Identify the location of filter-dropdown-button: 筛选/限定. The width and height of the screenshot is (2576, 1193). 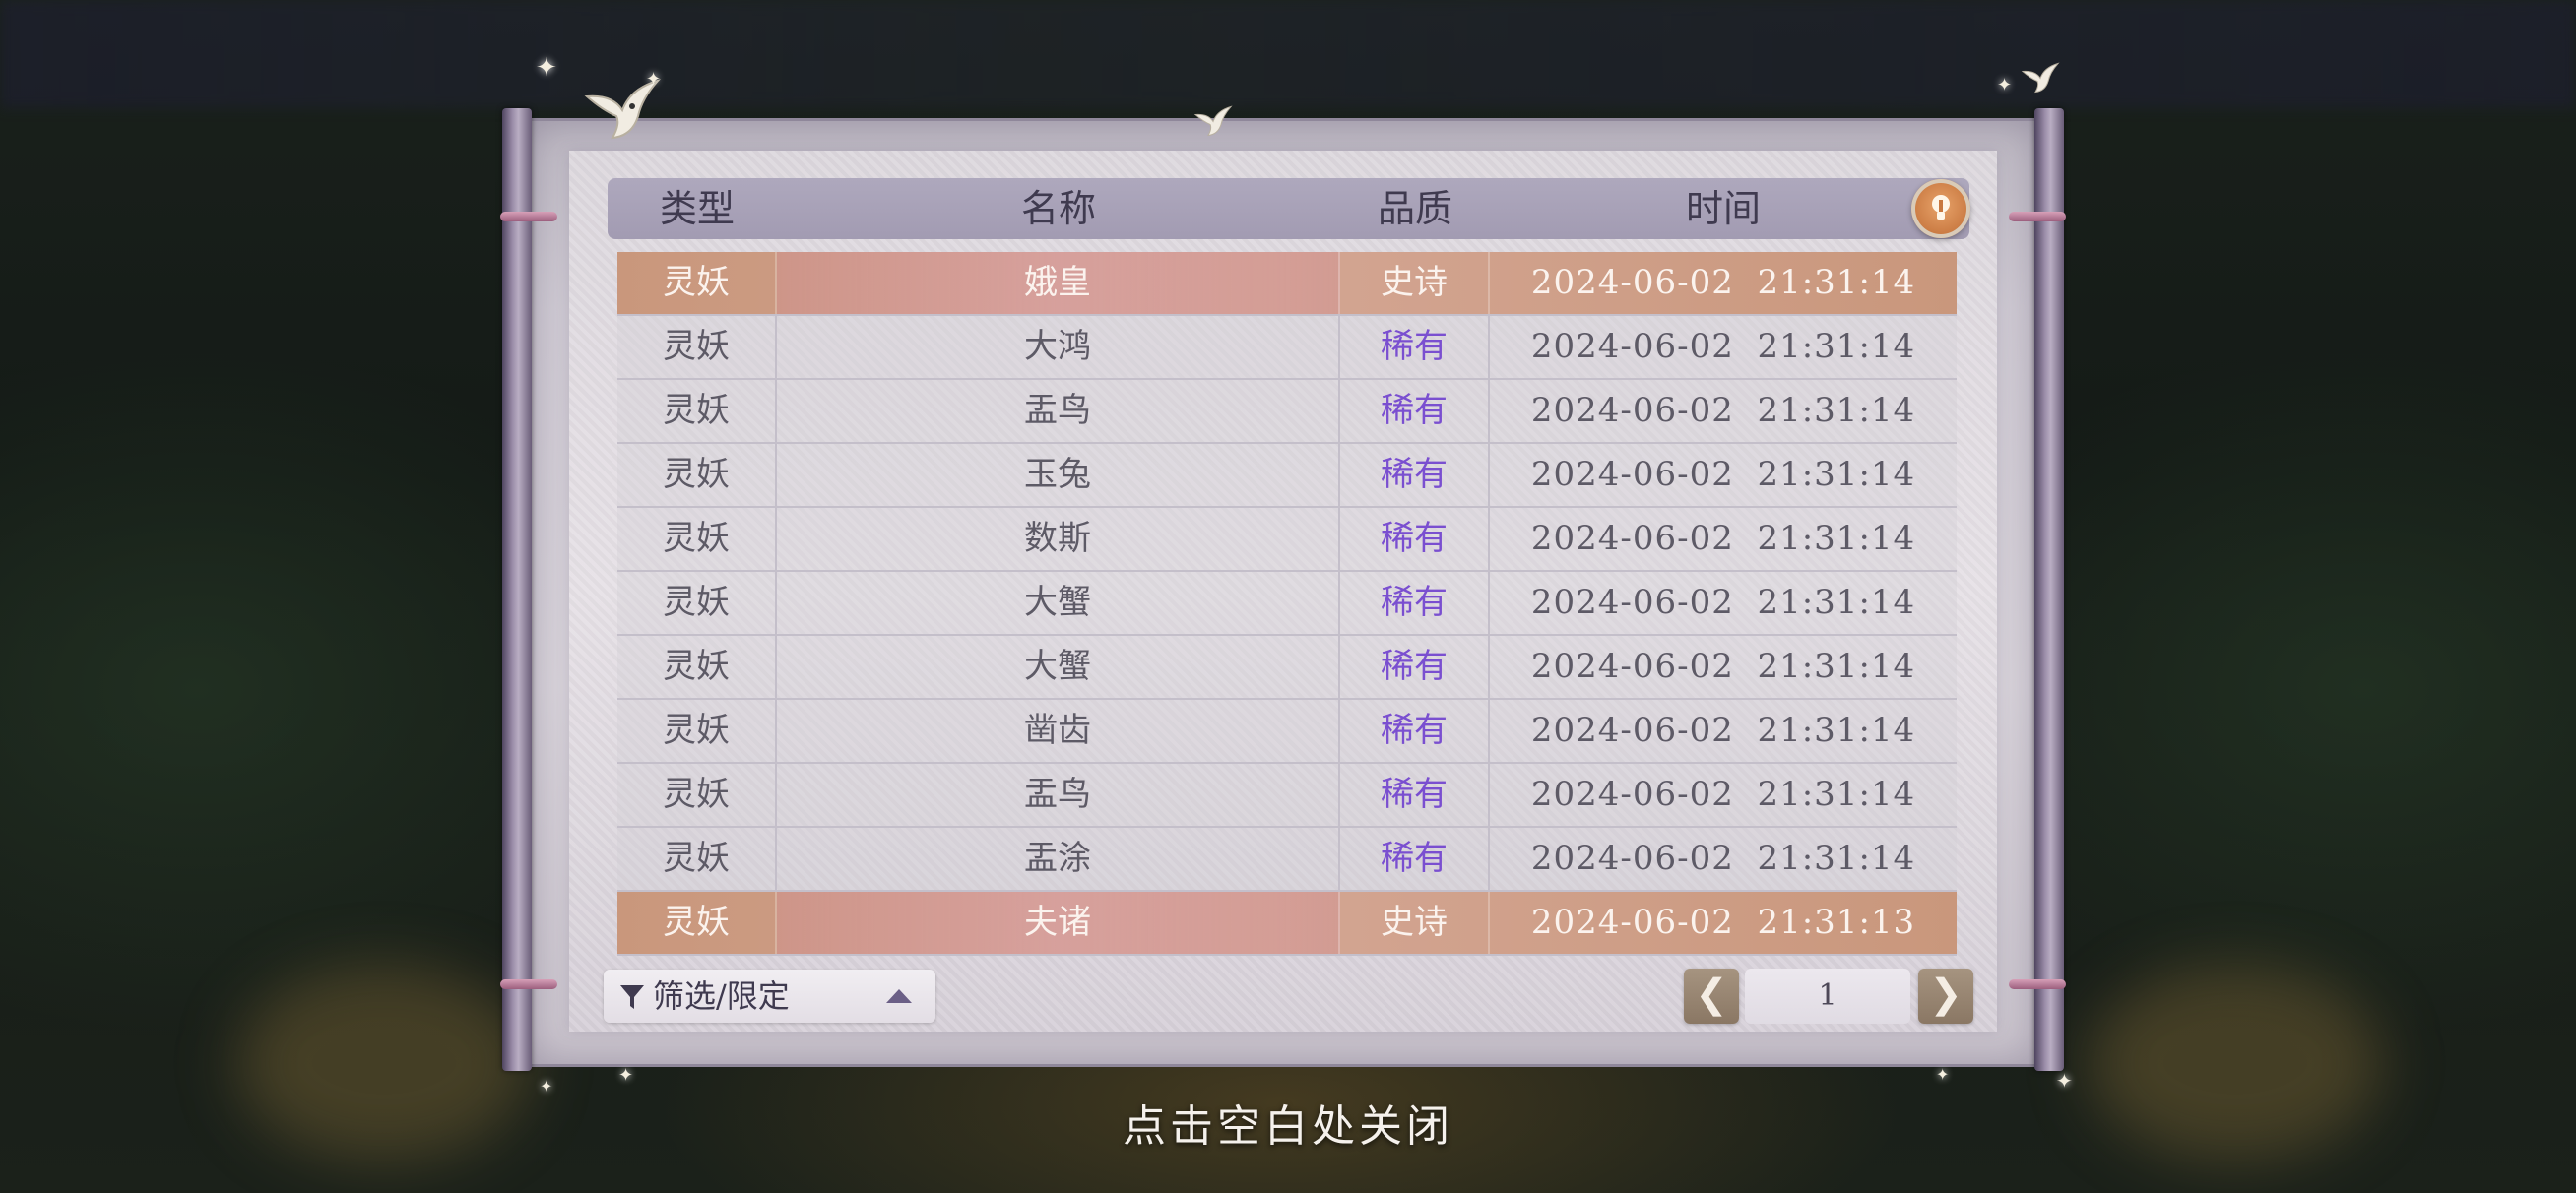
(769, 996).